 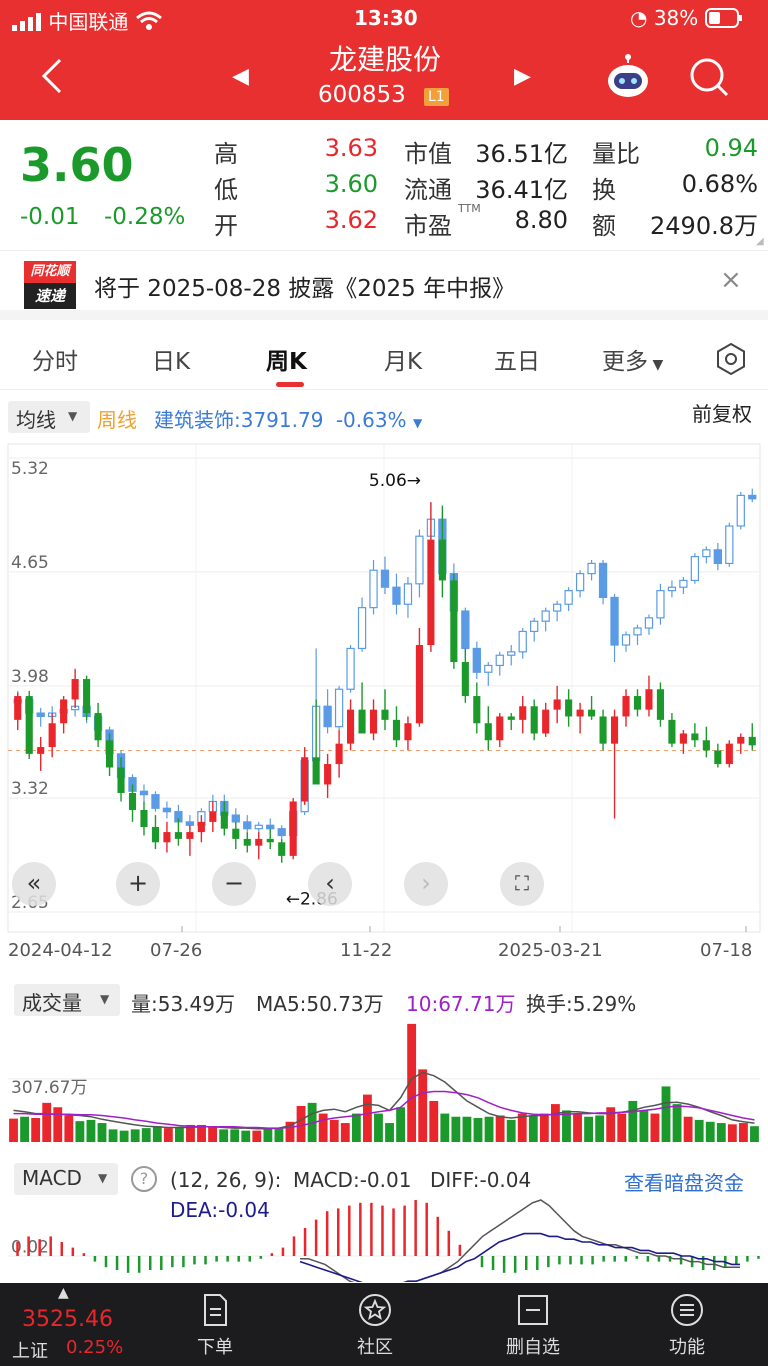 I want to click on nav-community: 社区, so click(x=375, y=1324).